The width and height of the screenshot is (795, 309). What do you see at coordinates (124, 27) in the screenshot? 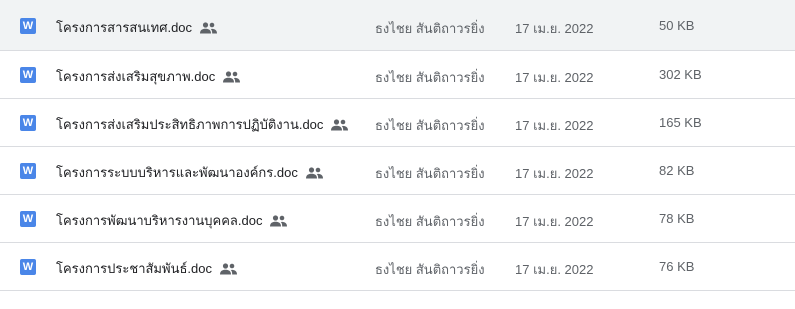
I see `file-name: โครงการสารสนเทศ.doc` at bounding box center [124, 27].